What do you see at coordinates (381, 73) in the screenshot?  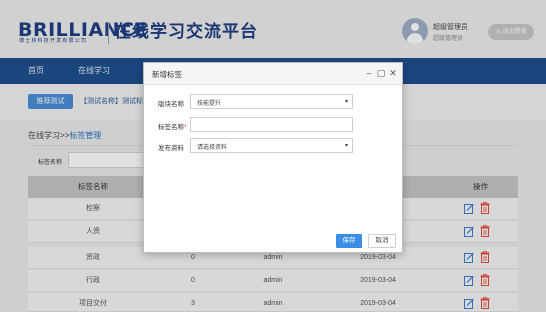 I see `maximize-icon: ▢` at bounding box center [381, 73].